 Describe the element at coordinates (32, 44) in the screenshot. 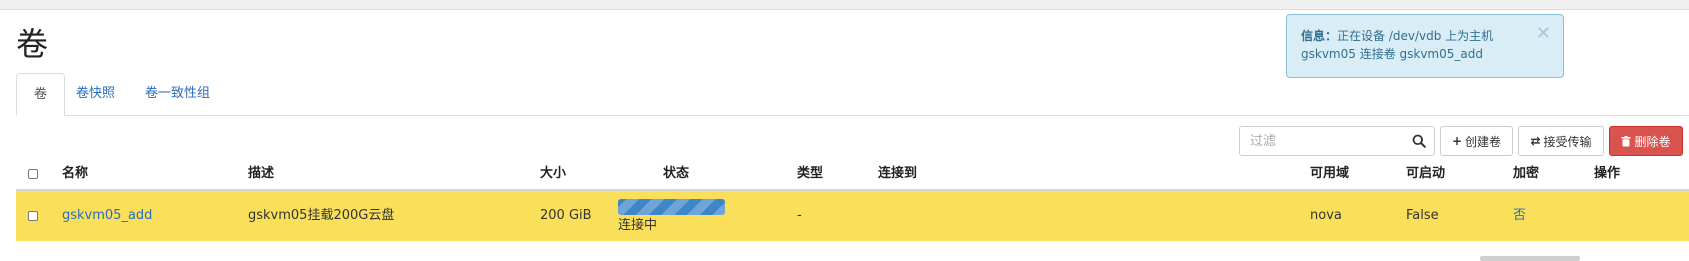

I see `page-title: 卷` at that location.